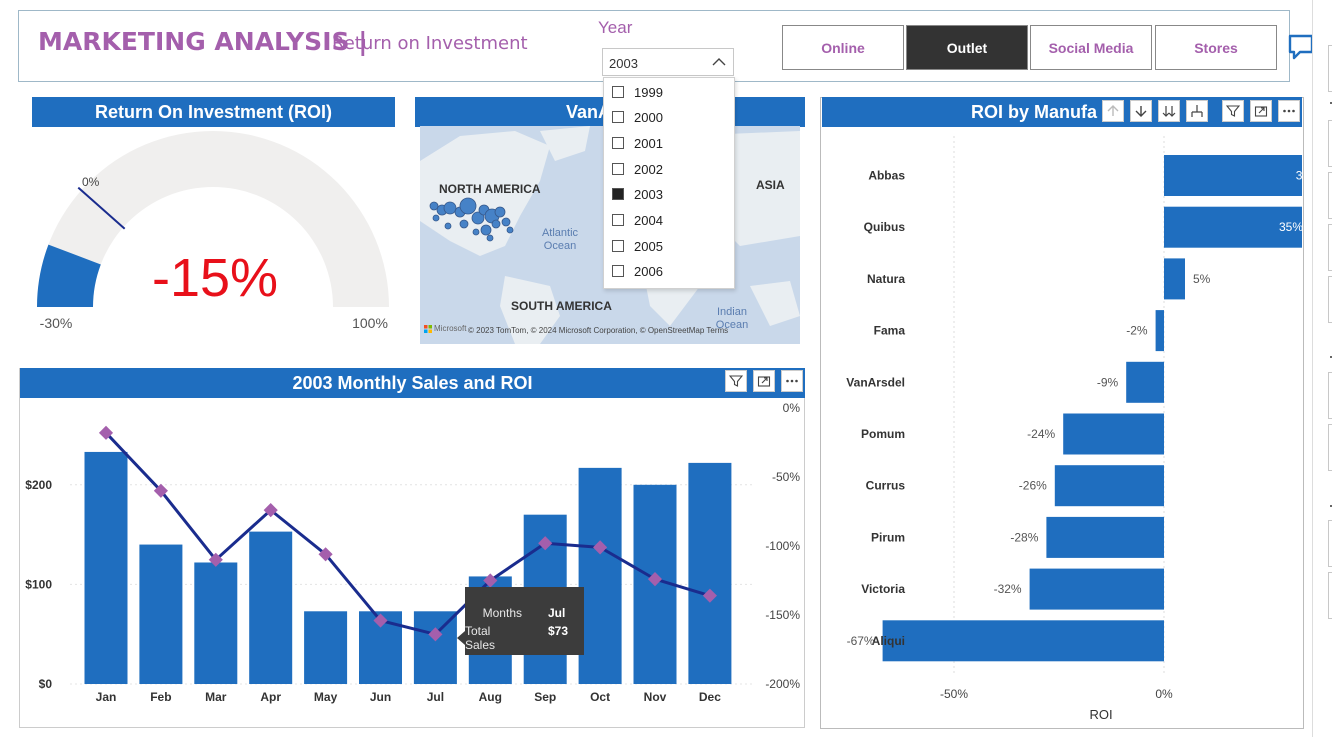 Image resolution: width=1332 pixels, height=737 pixels. Describe the element at coordinates (38, 485) in the screenshot. I see `y-left-tick-label: $200` at that location.